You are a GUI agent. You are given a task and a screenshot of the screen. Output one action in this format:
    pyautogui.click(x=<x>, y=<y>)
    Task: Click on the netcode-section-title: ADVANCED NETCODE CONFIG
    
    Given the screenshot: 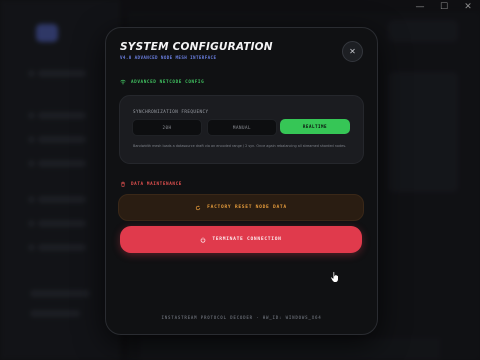 What is the action you would take?
    pyautogui.click(x=168, y=82)
    